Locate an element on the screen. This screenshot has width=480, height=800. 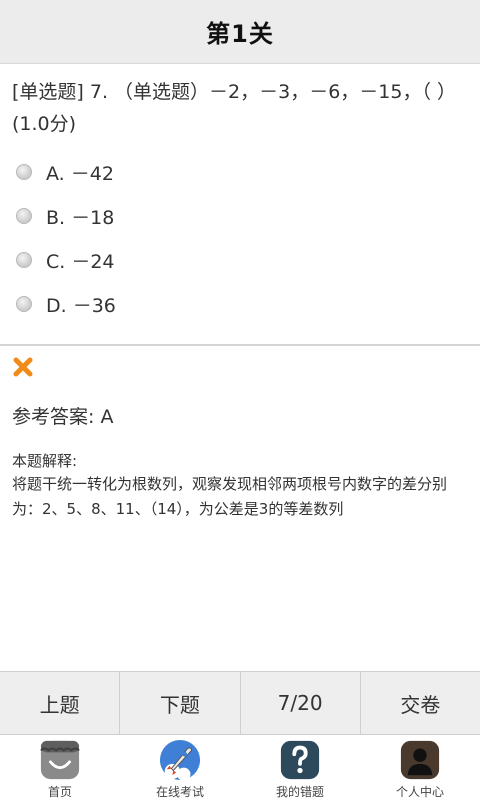
question-icon is located at coordinates (300, 760).